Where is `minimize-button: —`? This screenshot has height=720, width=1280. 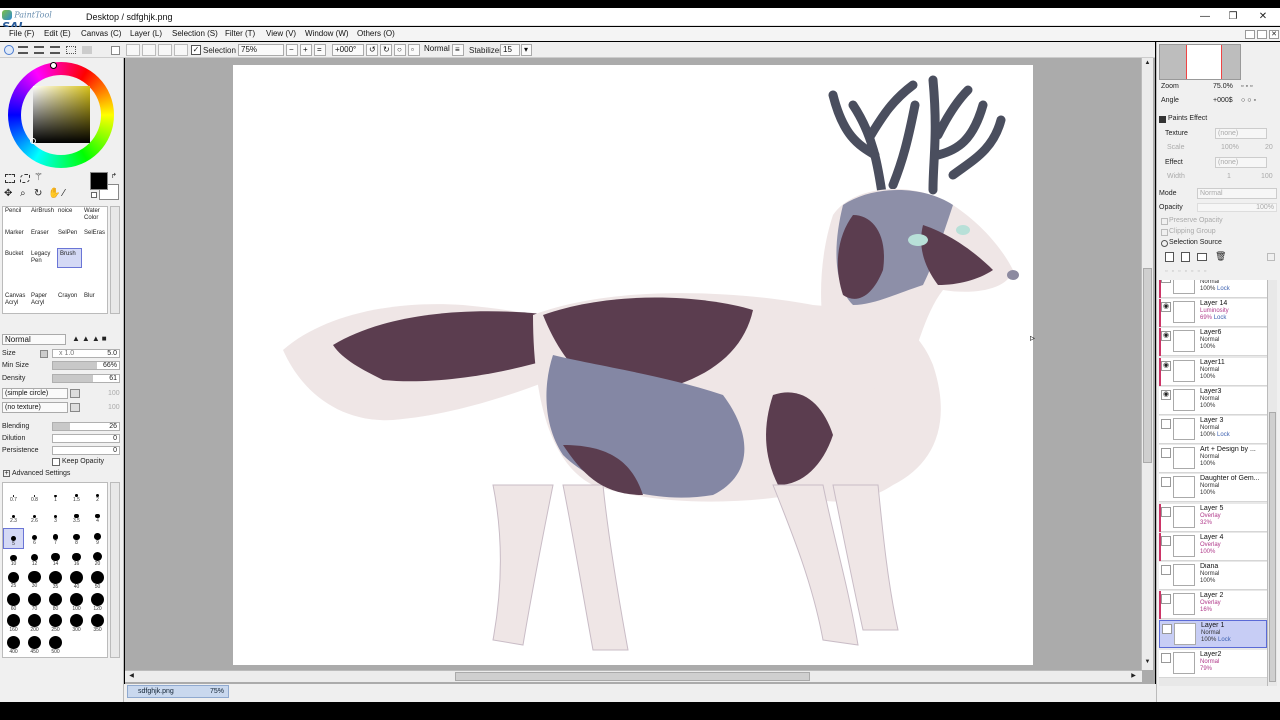 minimize-button: — is located at coordinates (1205, 17).